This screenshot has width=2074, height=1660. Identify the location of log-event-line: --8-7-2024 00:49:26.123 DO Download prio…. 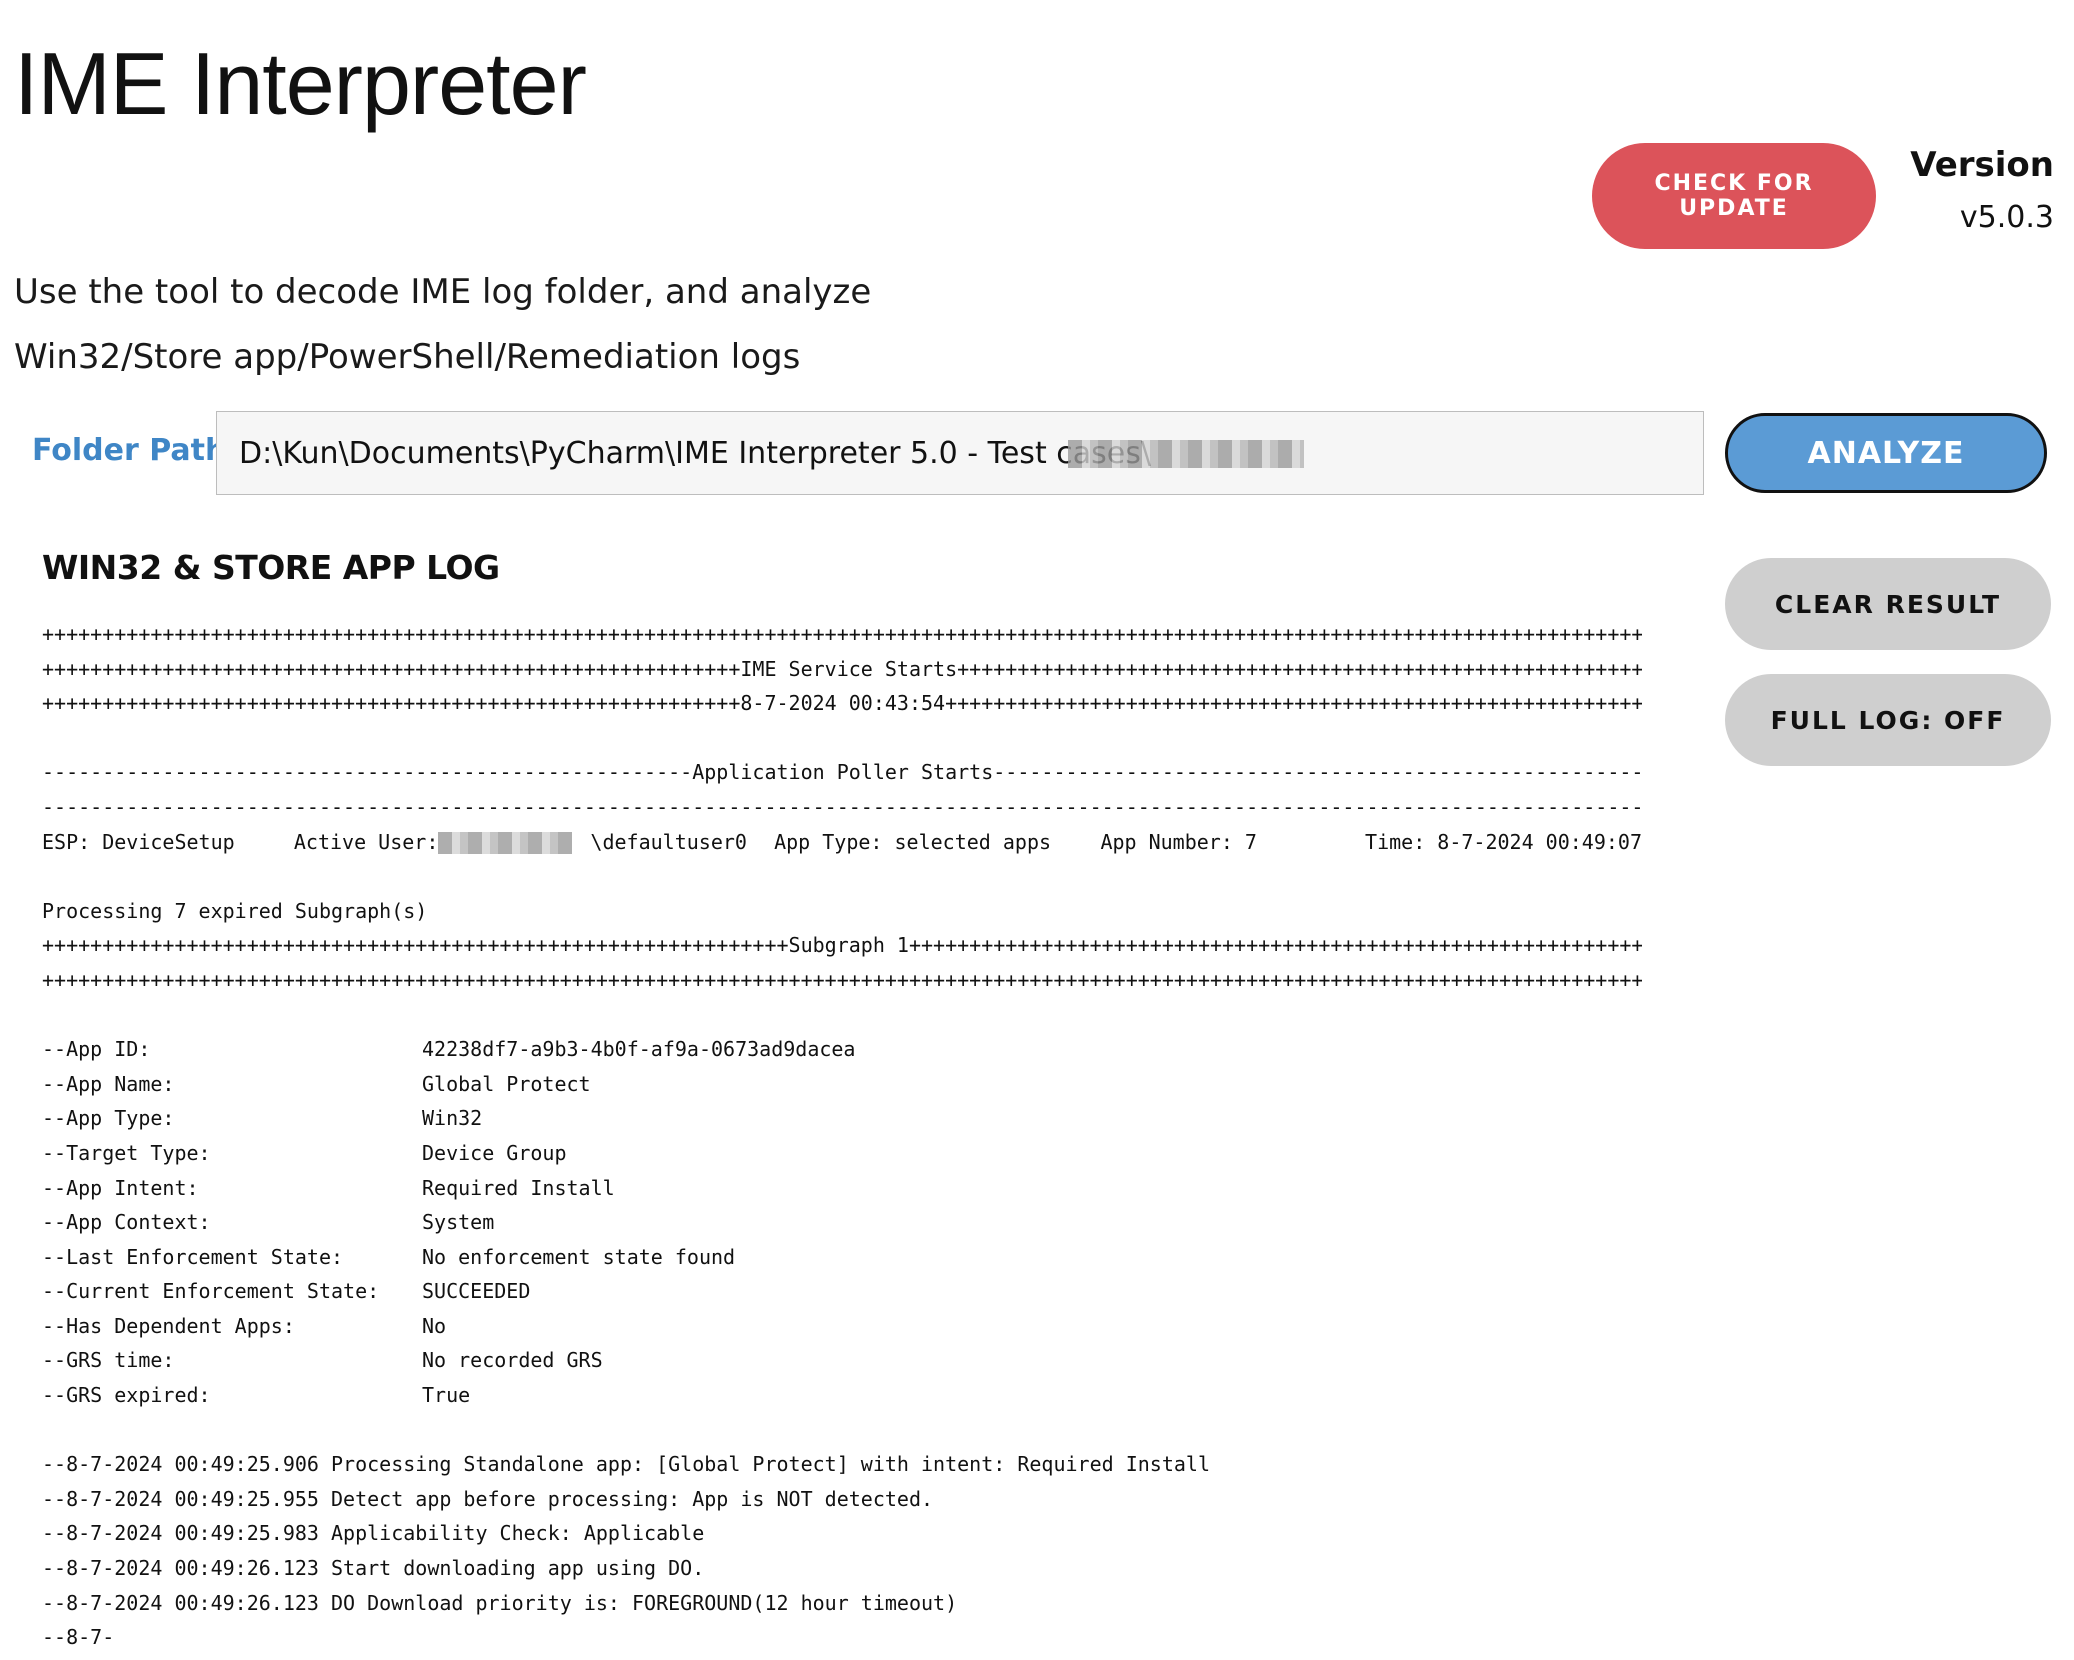
(500, 1602).